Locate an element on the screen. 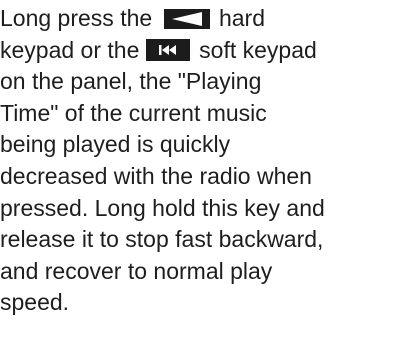 This screenshot has width=400, height=353. text-line: speed. is located at coordinates (35, 302).